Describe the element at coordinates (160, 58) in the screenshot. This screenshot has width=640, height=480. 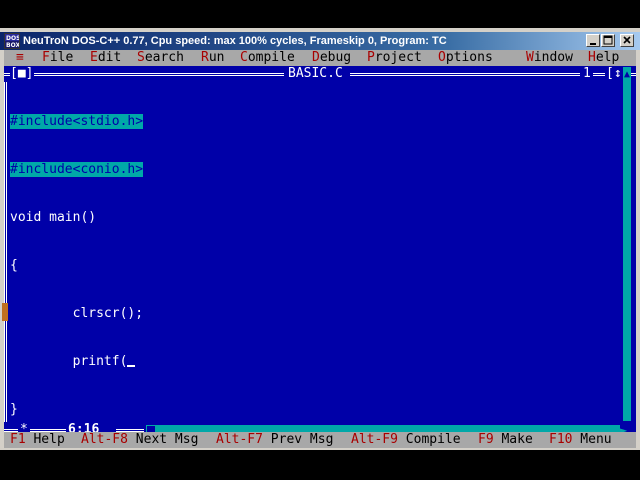
I see `menu-search: Search` at that location.